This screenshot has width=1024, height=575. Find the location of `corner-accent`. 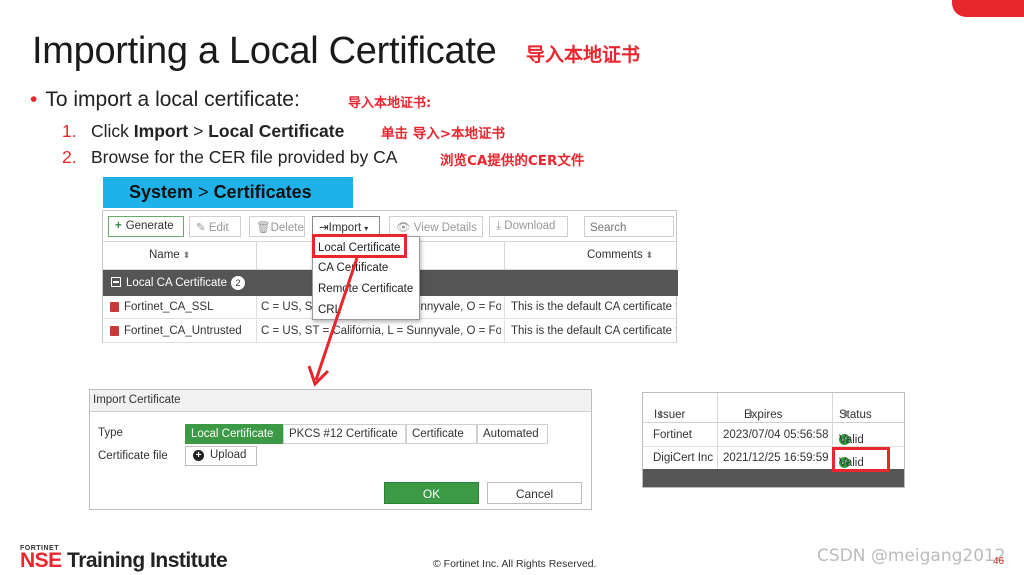

corner-accent is located at coordinates (988, 8).